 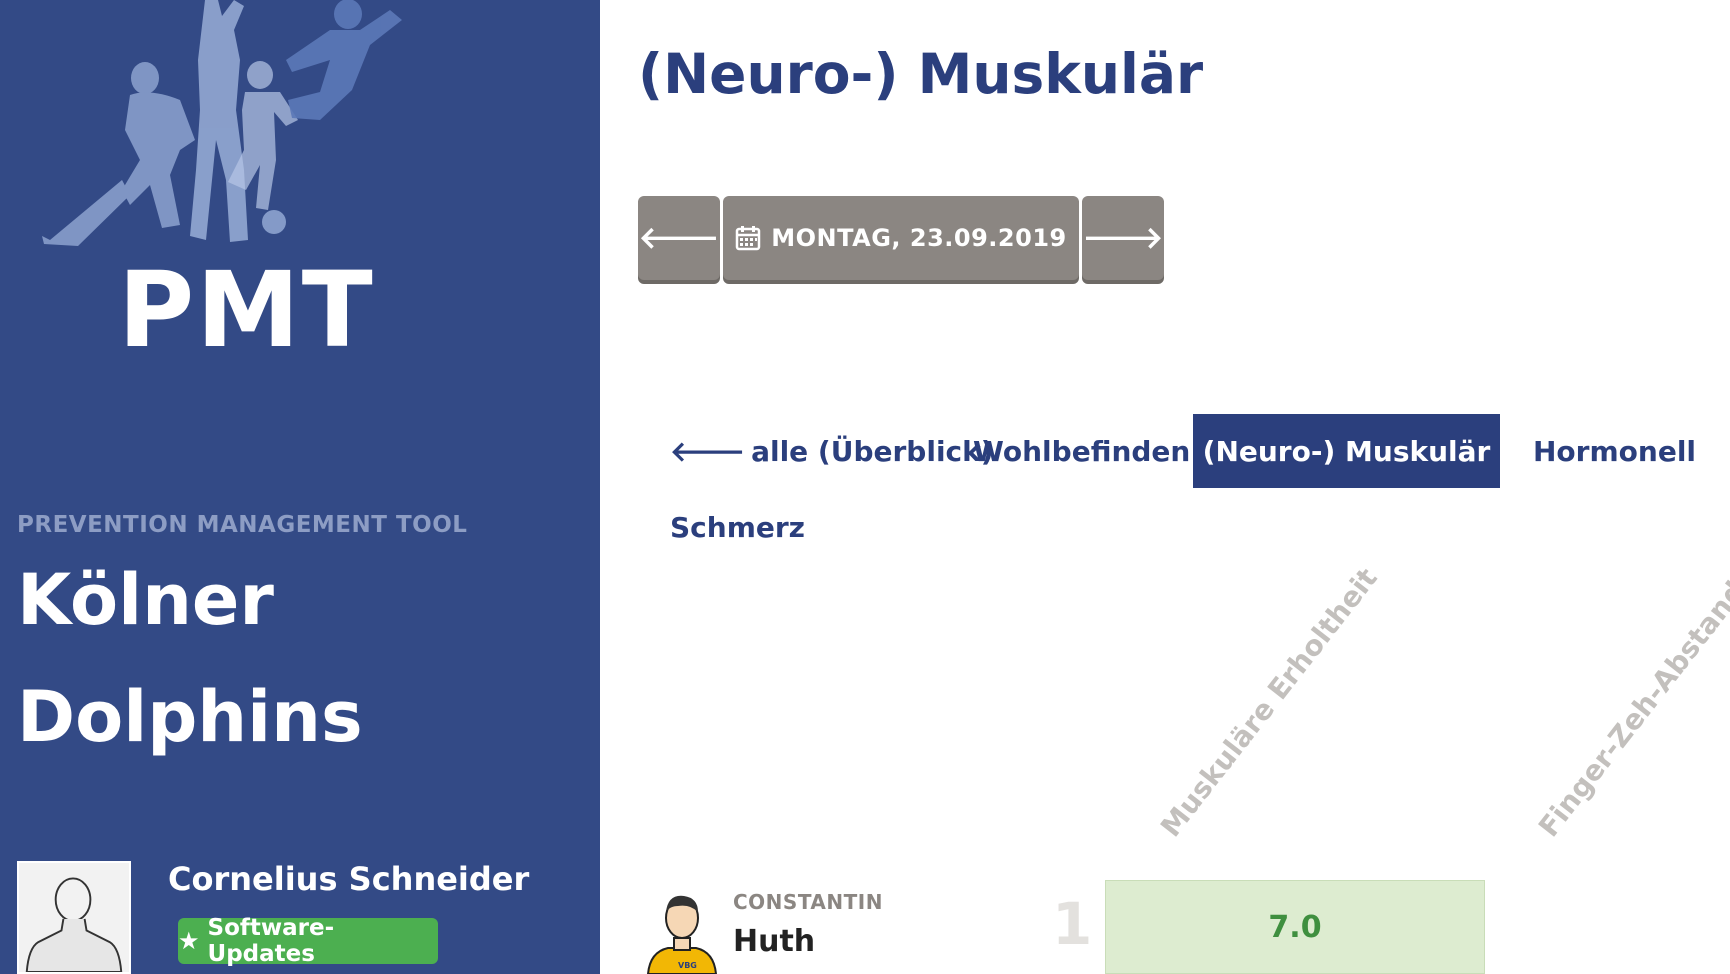 What do you see at coordinates (222, 123) in the screenshot?
I see `athletes-silhouette-illustration` at bounding box center [222, 123].